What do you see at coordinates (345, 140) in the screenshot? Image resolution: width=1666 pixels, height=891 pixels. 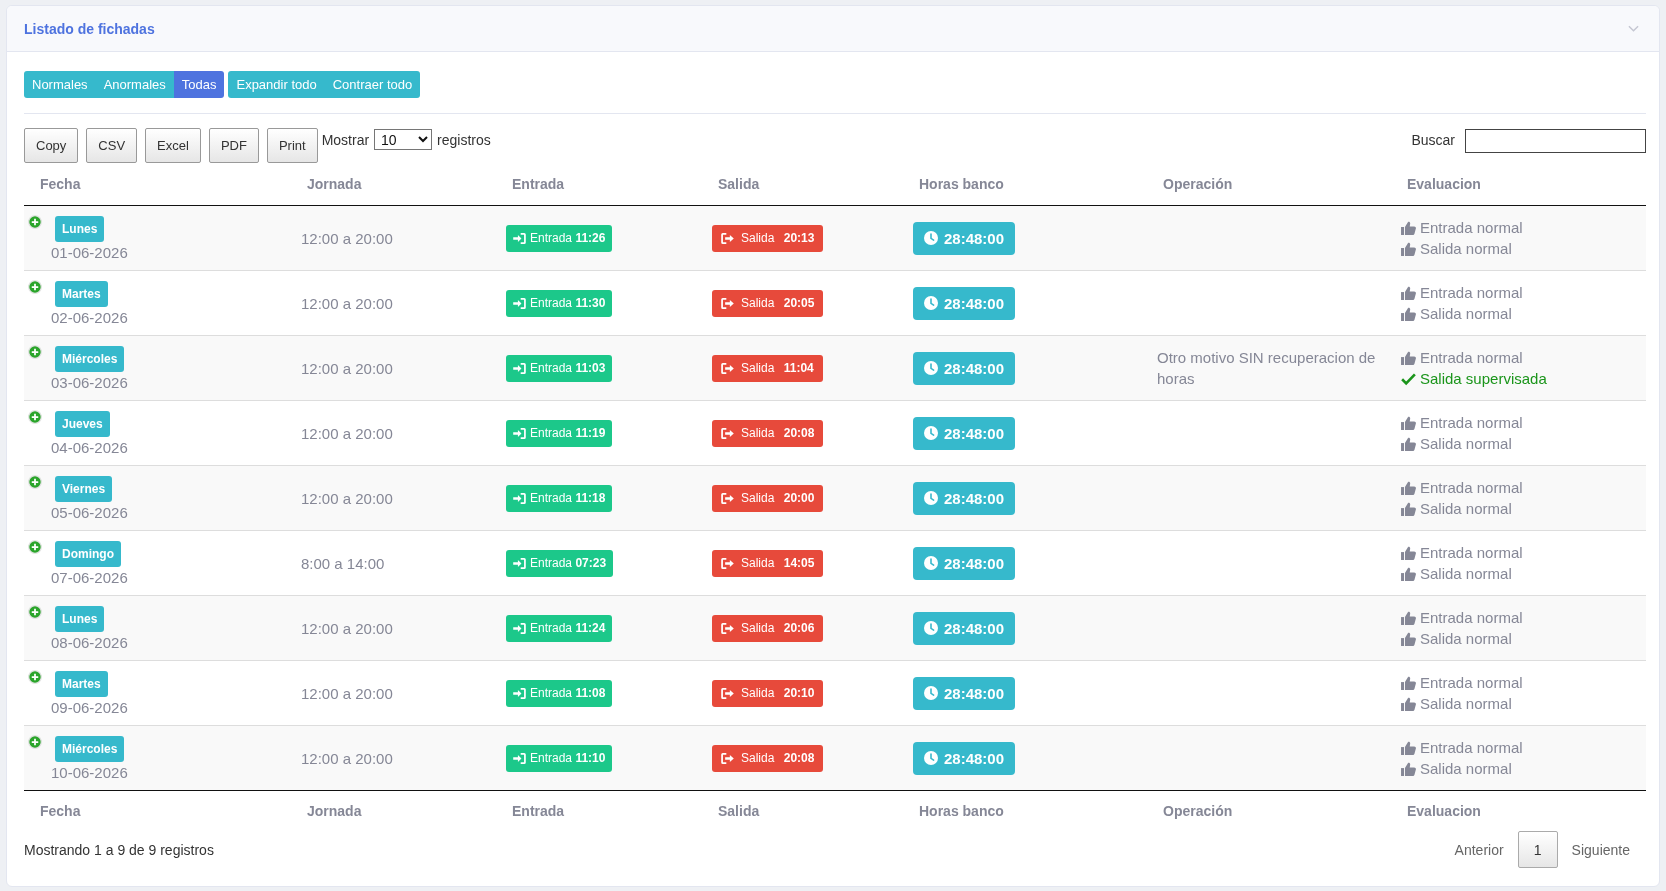 I see `page-length-label: Mostrar` at bounding box center [345, 140].